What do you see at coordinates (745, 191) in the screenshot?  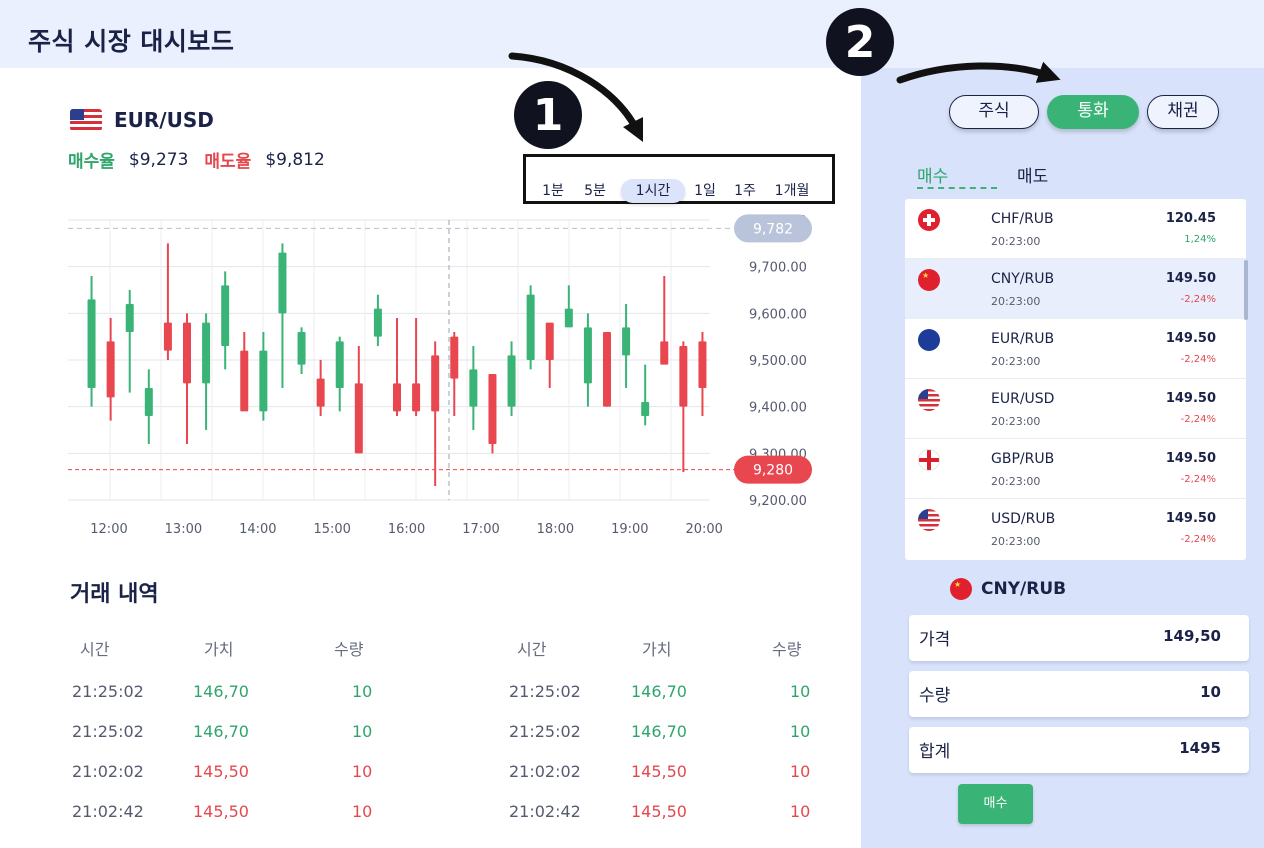 I see `timeframe-1week: 1주` at bounding box center [745, 191].